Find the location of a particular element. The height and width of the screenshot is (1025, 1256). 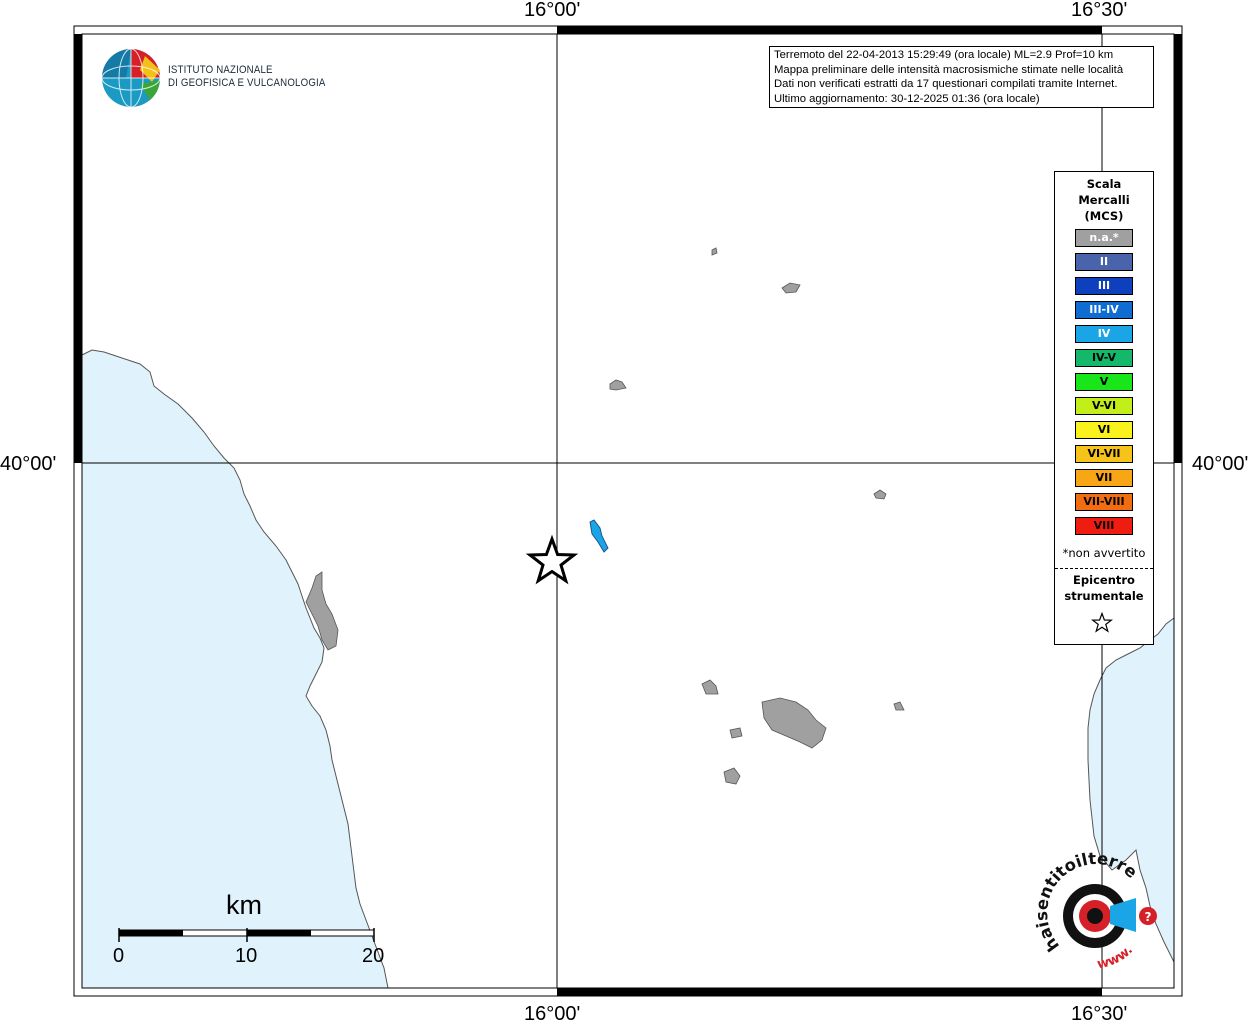

legend-swatch: VI-VII is located at coordinates (1104, 454).